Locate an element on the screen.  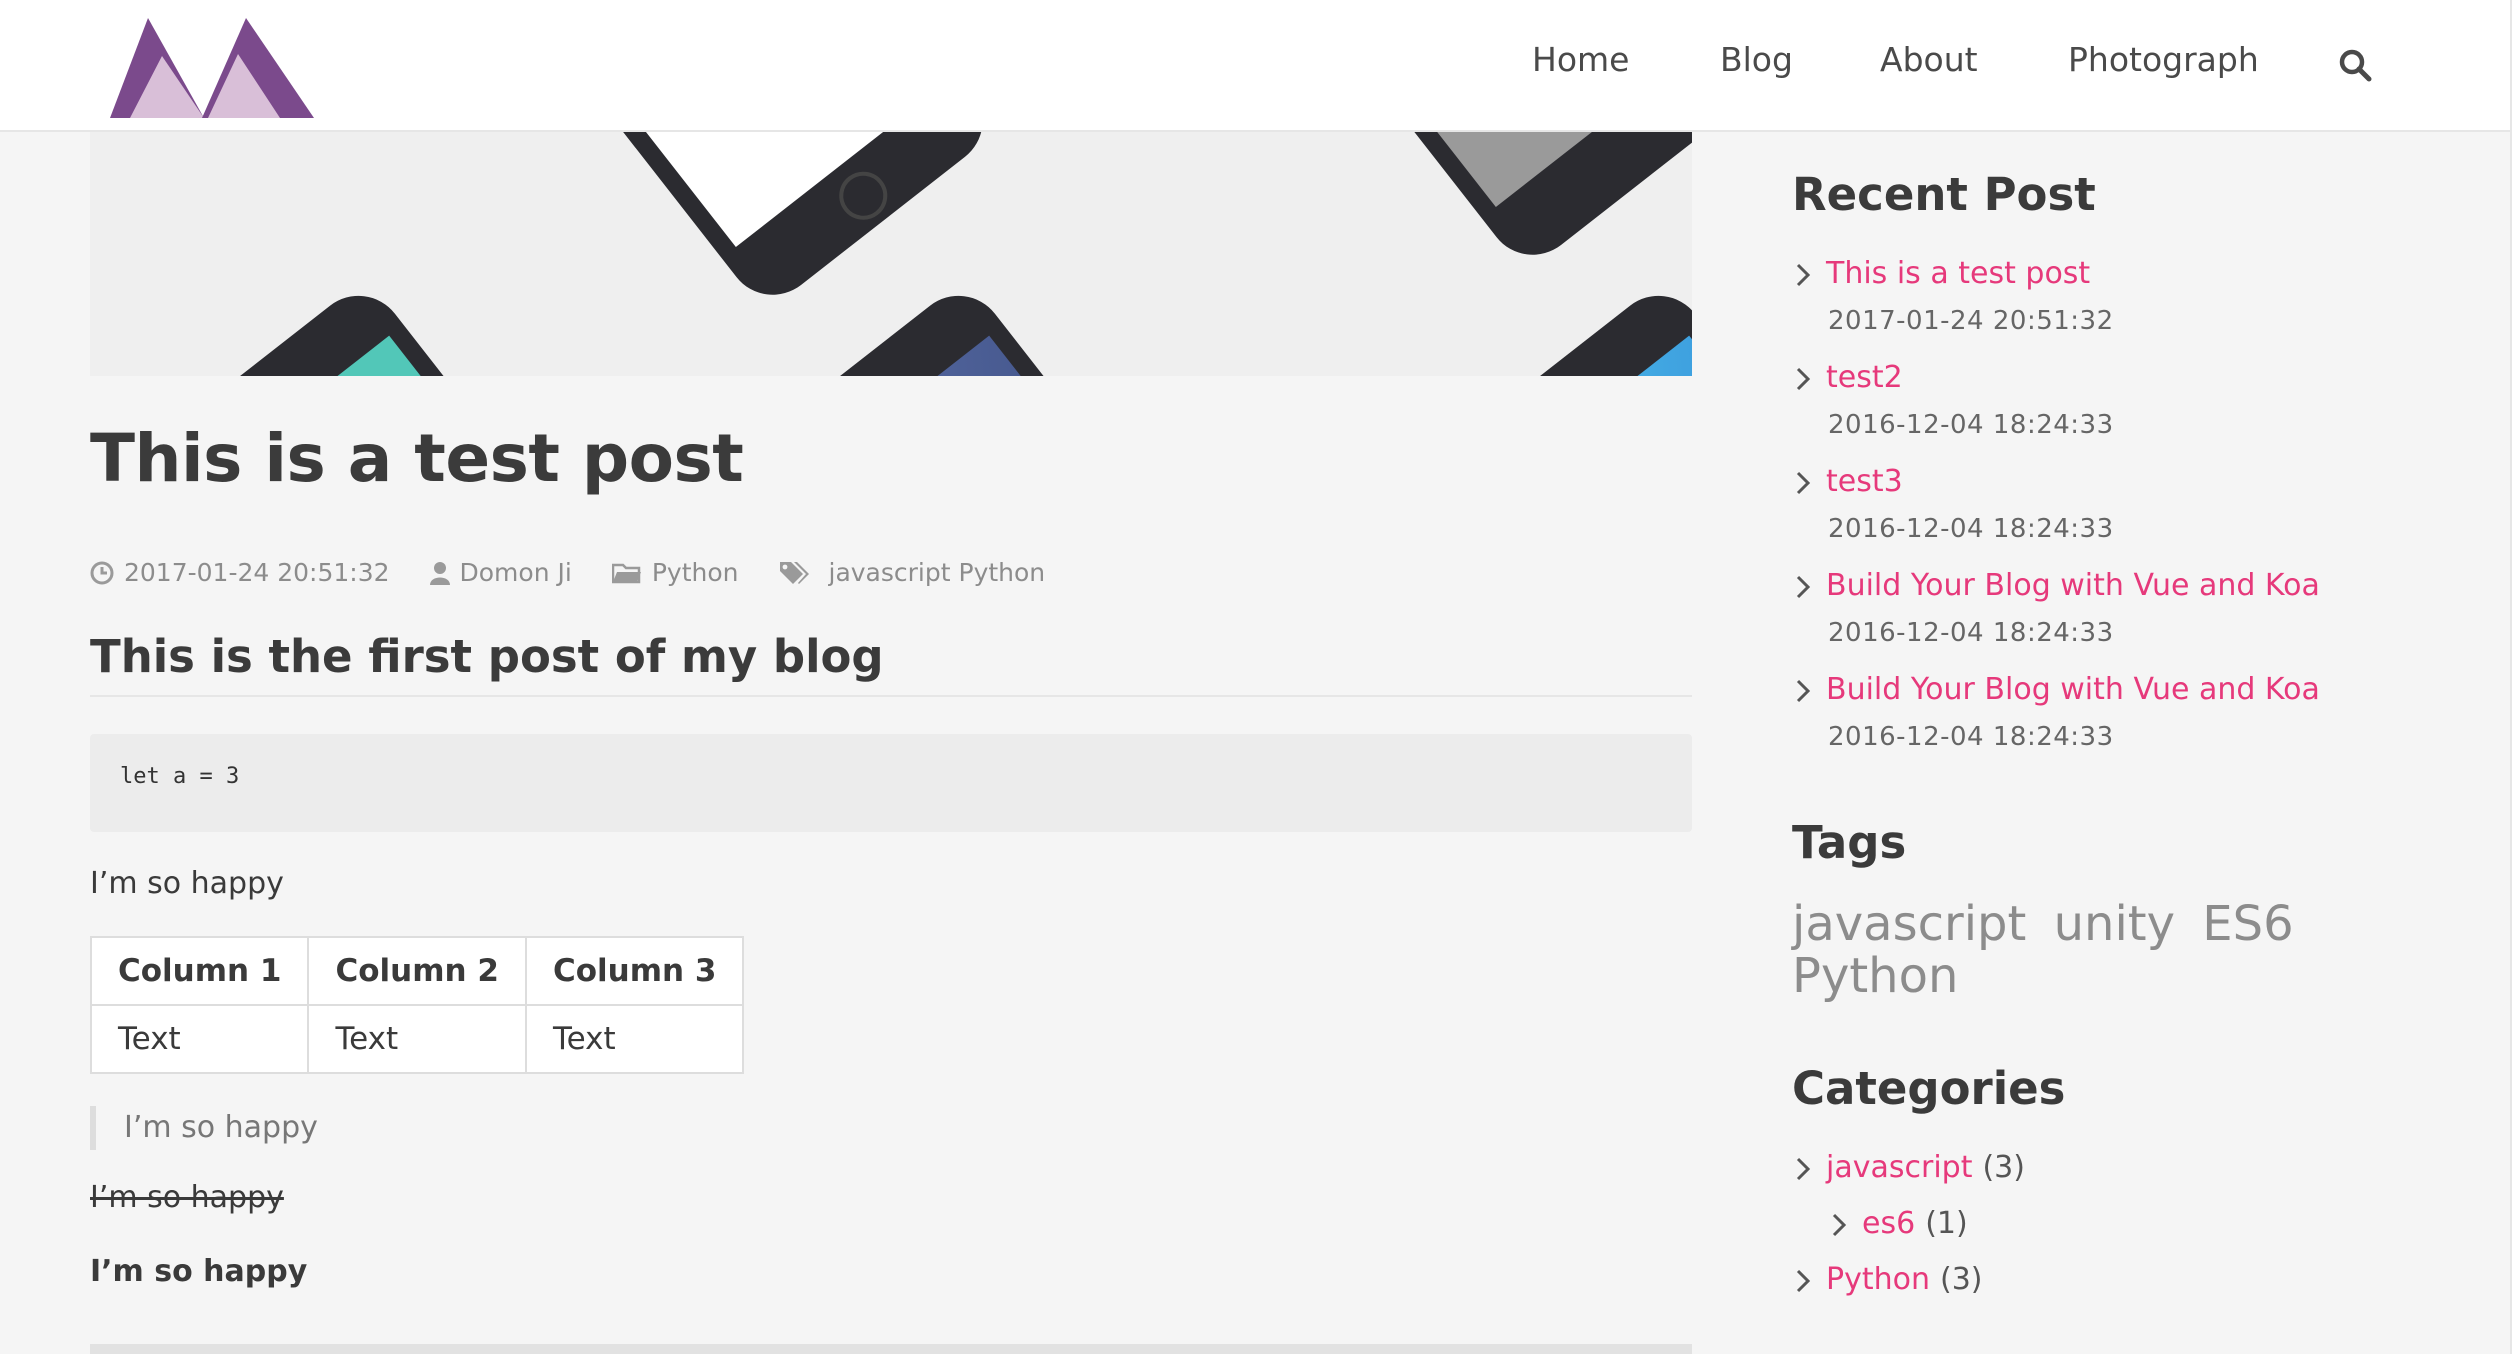
recent-post-link: test3 is located at coordinates (1864, 481).